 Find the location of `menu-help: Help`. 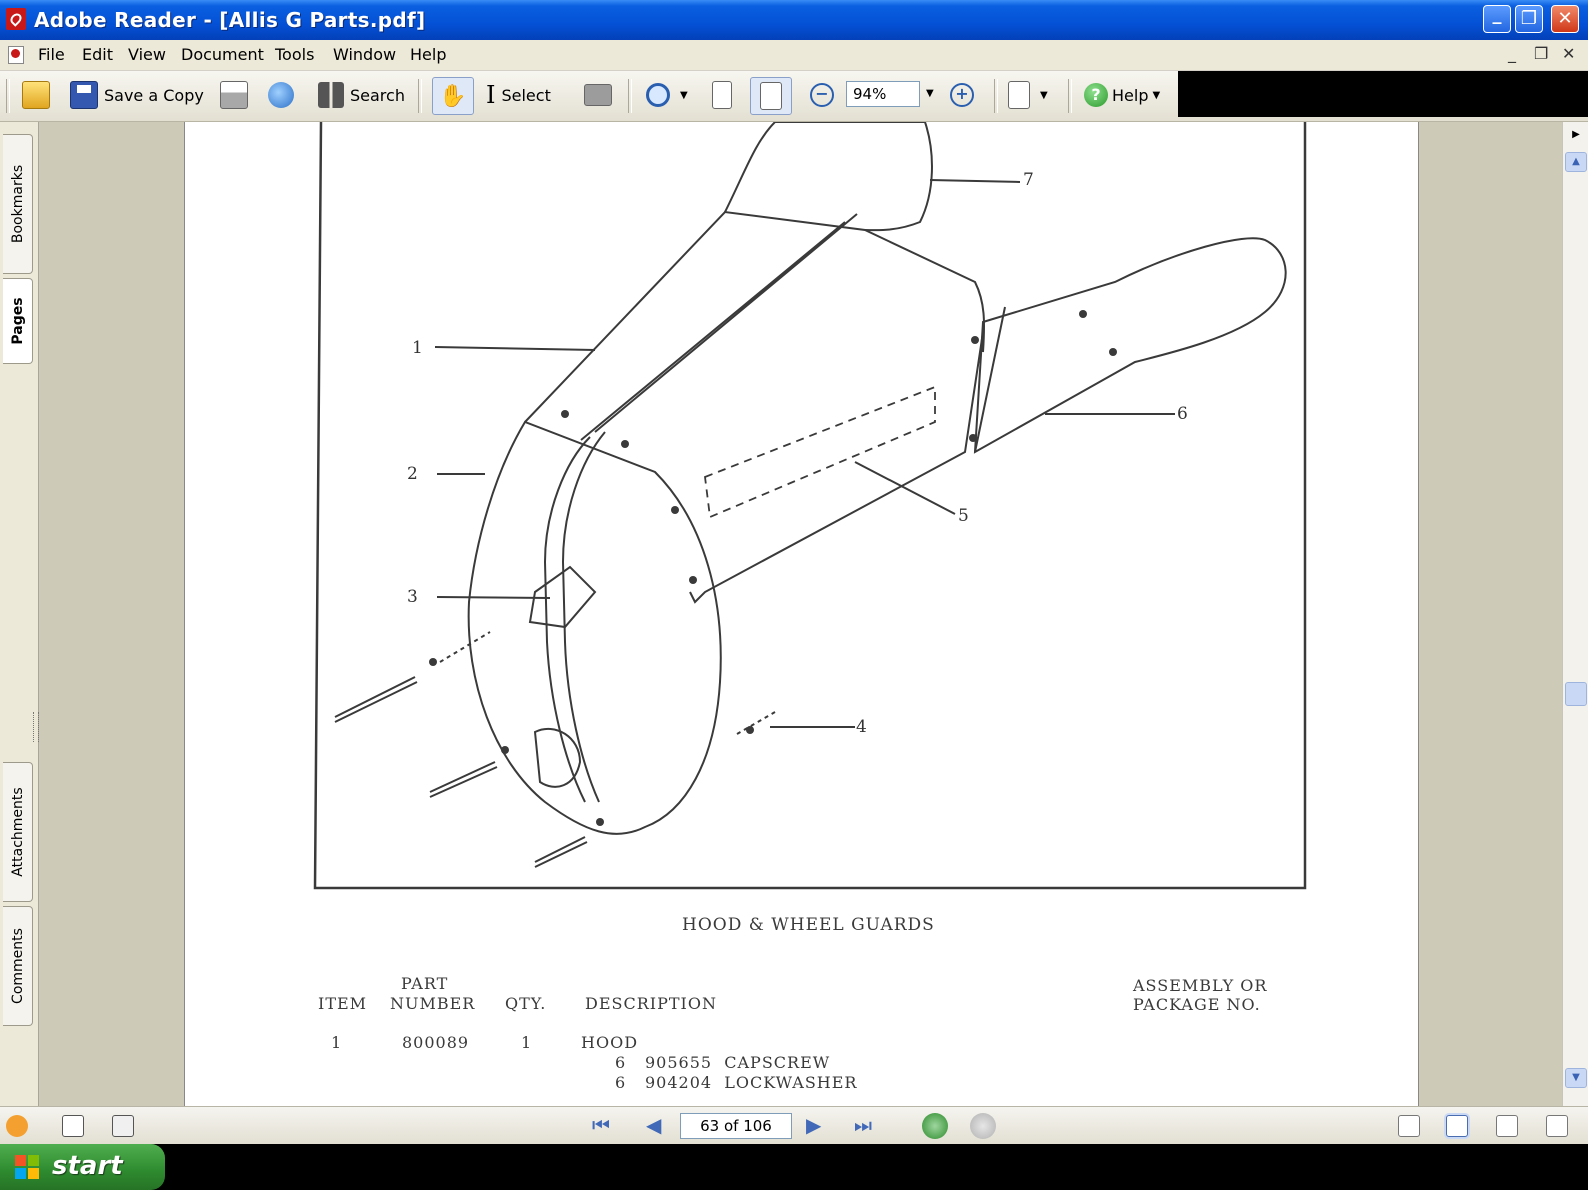

menu-help: Help is located at coordinates (428, 54).